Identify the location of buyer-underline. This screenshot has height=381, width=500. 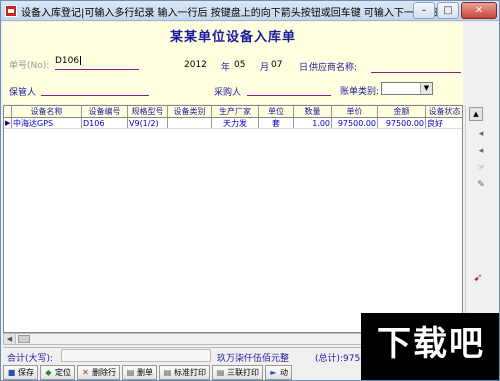
(289, 95).